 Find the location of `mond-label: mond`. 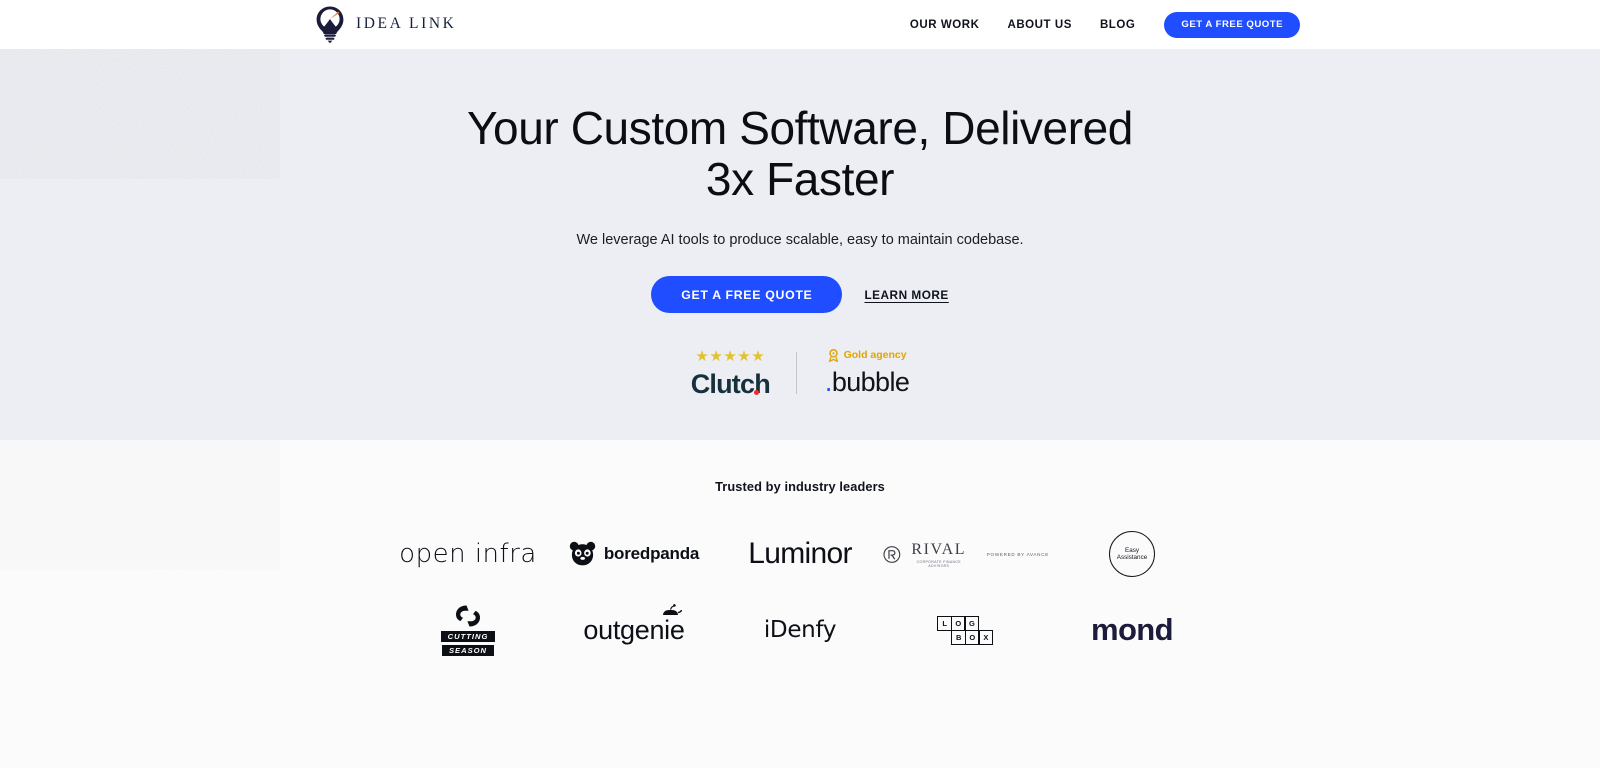

mond-label: mond is located at coordinates (1132, 629).